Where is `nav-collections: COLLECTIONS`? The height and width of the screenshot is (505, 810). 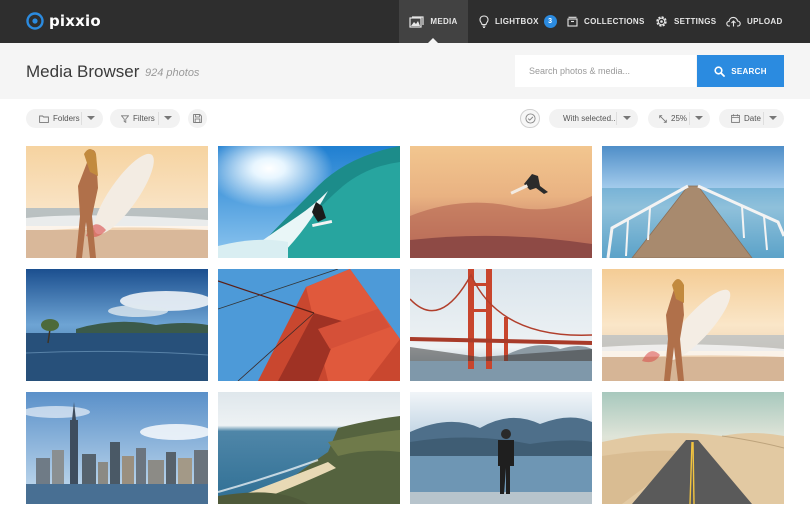
nav-collections: COLLECTIONS is located at coordinates (606, 21).